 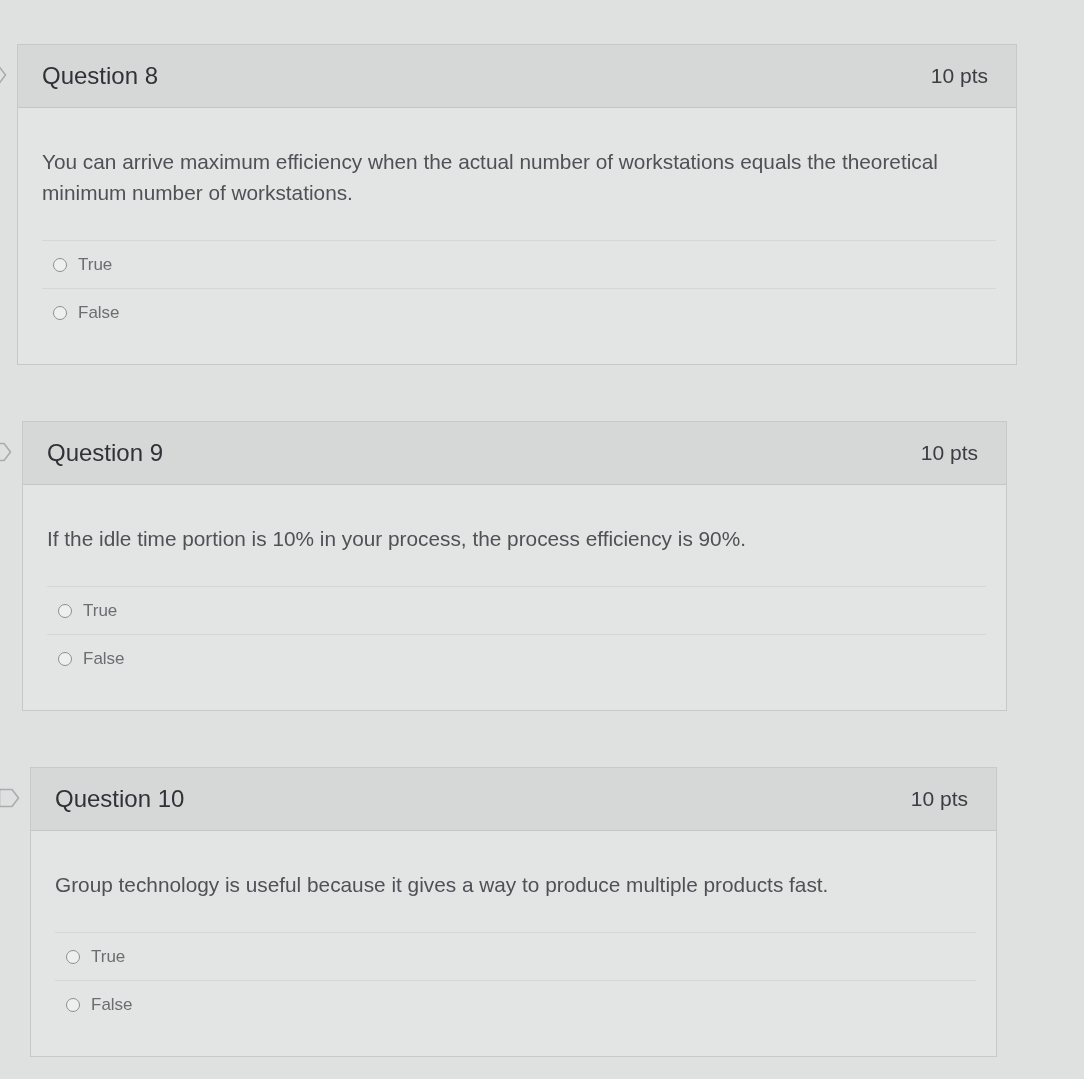 What do you see at coordinates (105, 453) in the screenshot?
I see `question-title: Question 9` at bounding box center [105, 453].